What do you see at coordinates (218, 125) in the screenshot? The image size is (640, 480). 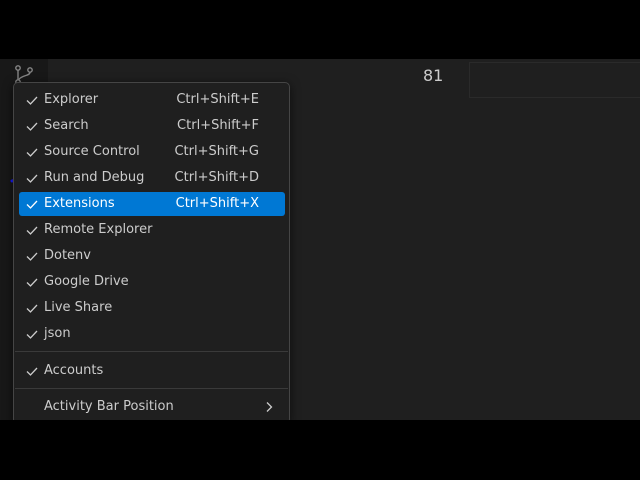 I see `menu-item-shortcut: Ctrl+Shift+F` at bounding box center [218, 125].